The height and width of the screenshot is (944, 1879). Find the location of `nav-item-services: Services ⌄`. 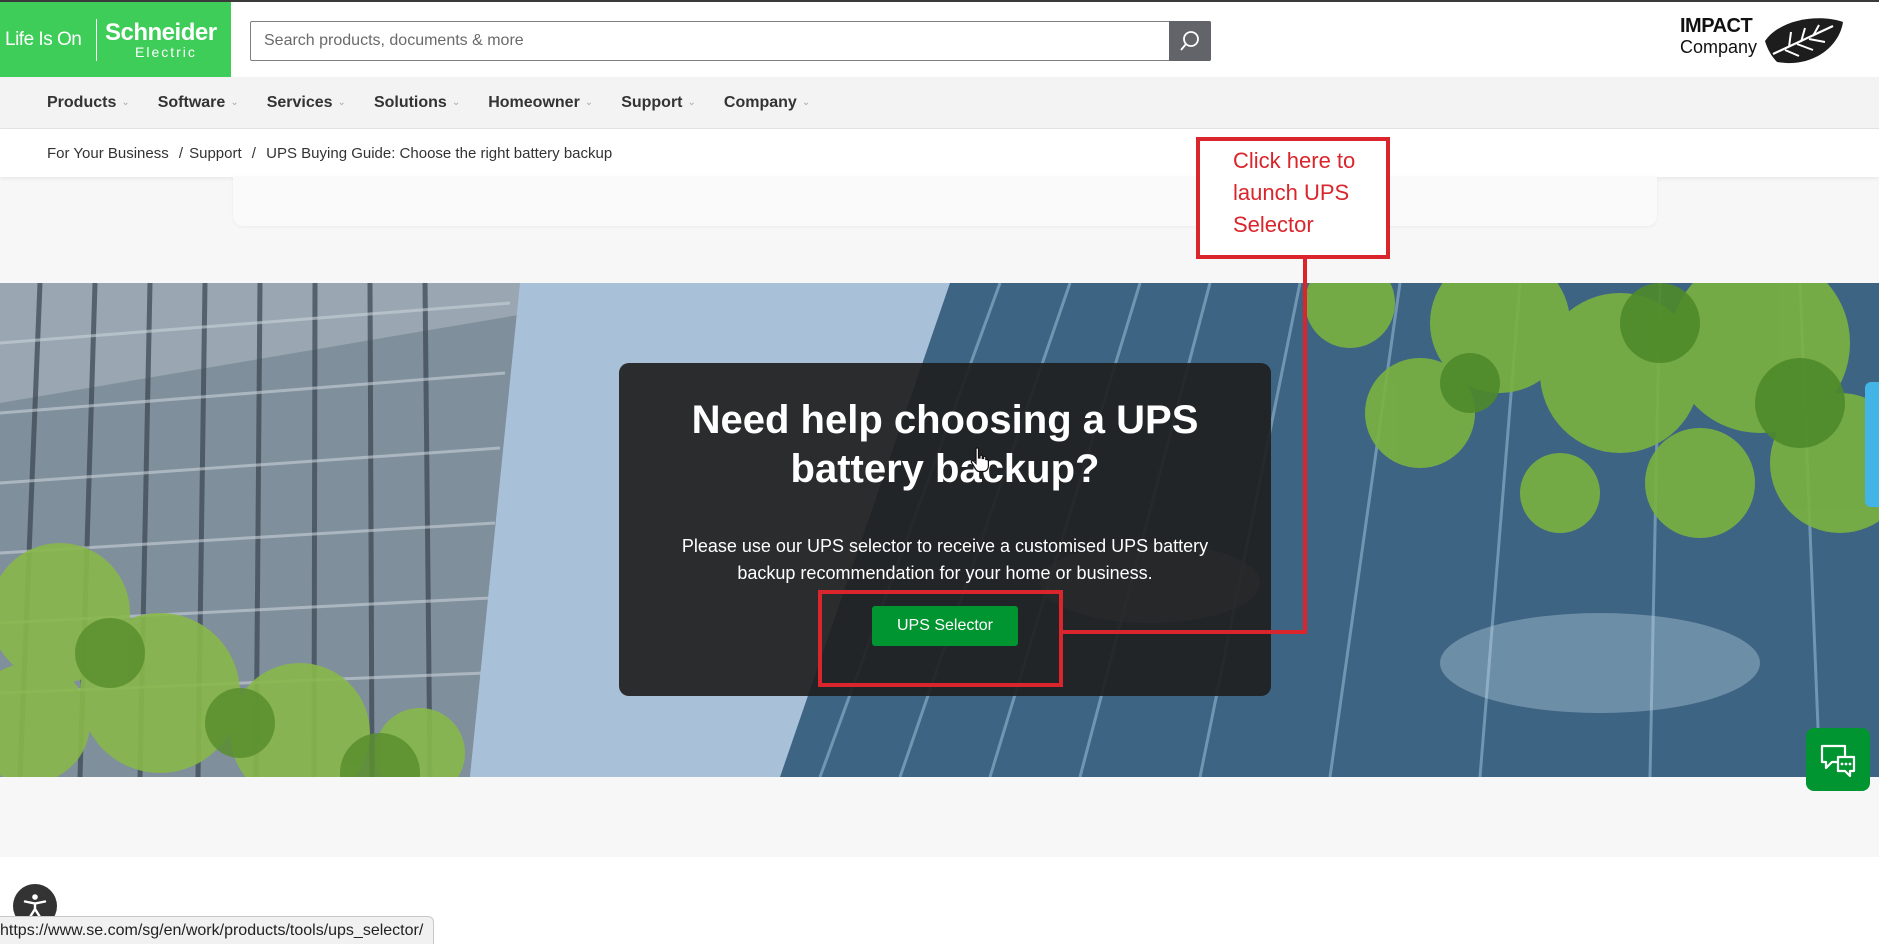

nav-item-services: Services ⌄ is located at coordinates (306, 103).